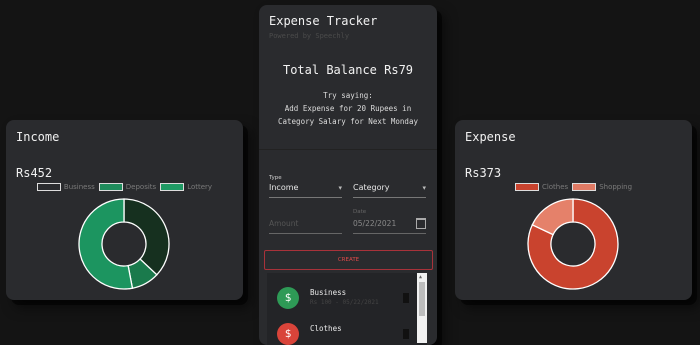 The width and height of the screenshot is (700, 345). Describe the element at coordinates (348, 70) in the screenshot. I see `total-balance: Total Balance Rs79` at that location.